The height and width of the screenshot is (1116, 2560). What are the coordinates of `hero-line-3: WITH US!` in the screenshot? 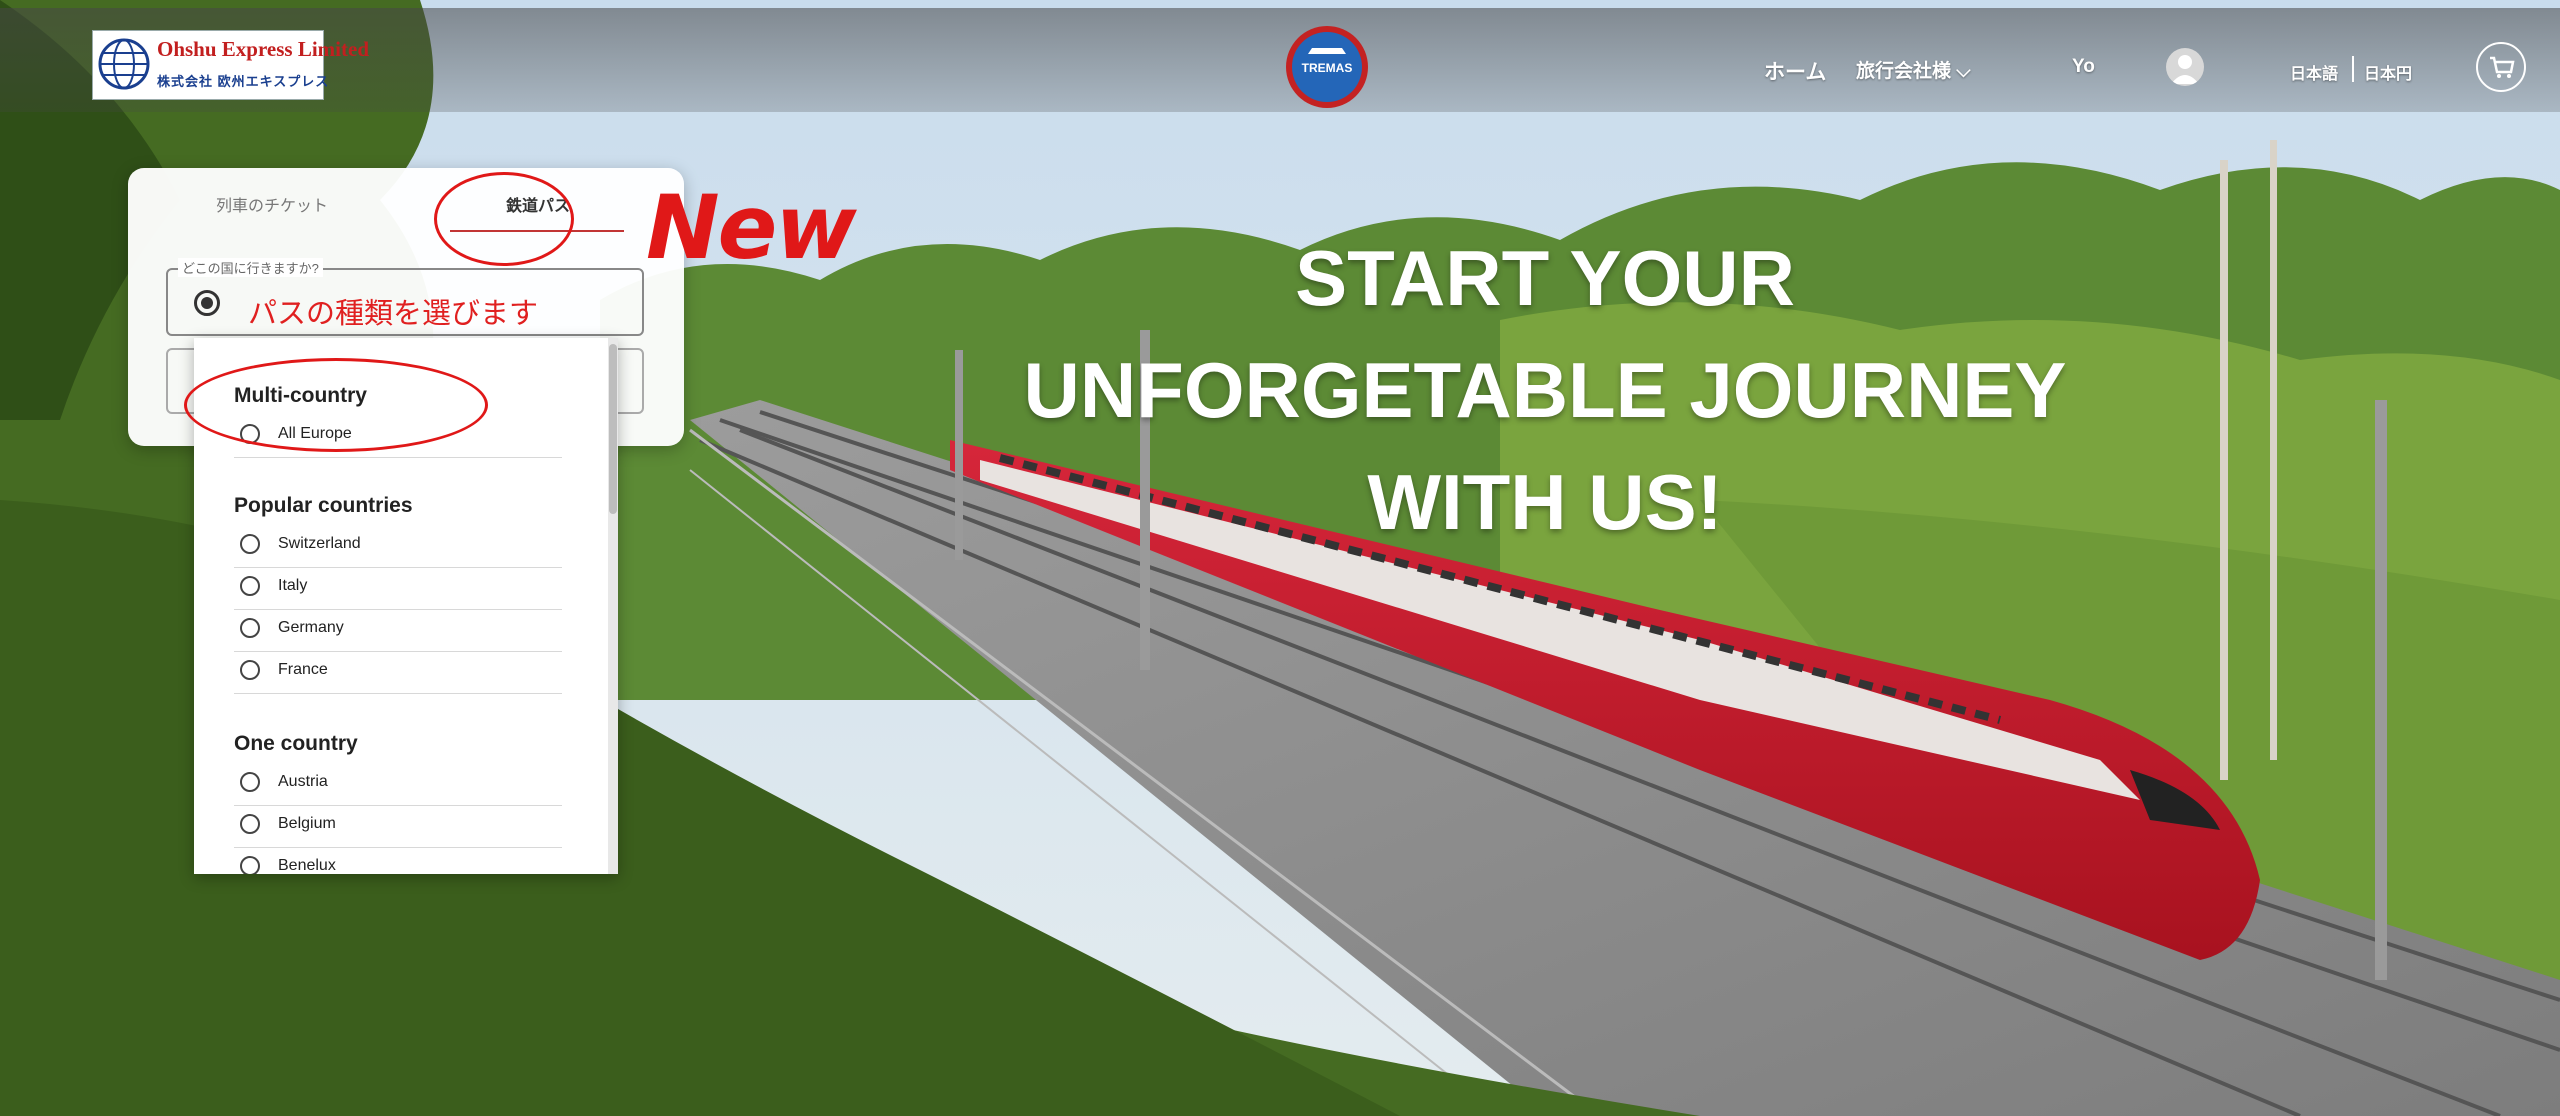 It's located at (1545, 502).